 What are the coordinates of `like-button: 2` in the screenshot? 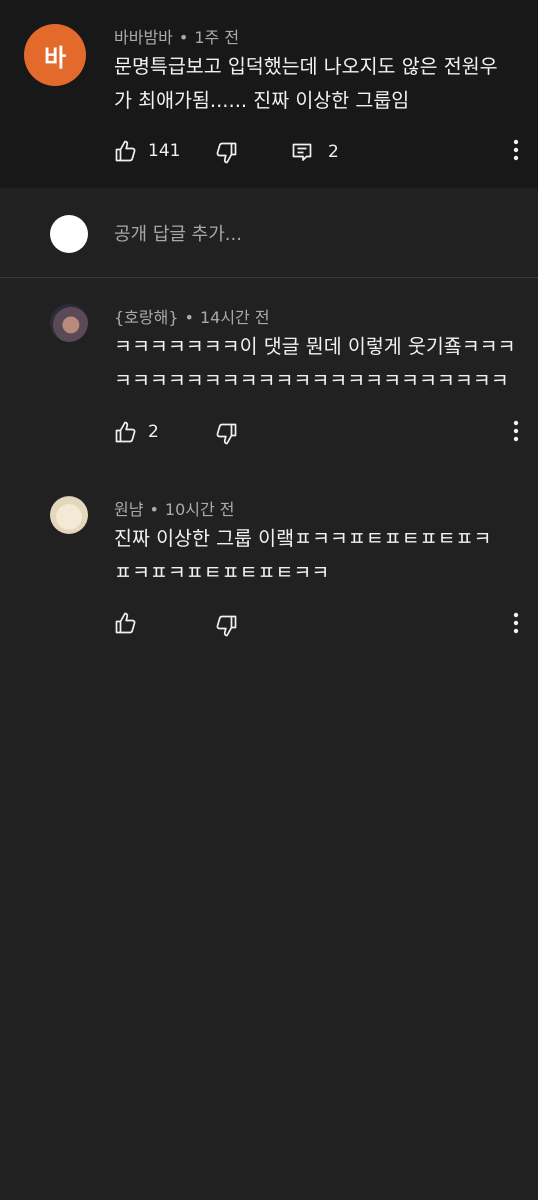 It's located at (136, 432).